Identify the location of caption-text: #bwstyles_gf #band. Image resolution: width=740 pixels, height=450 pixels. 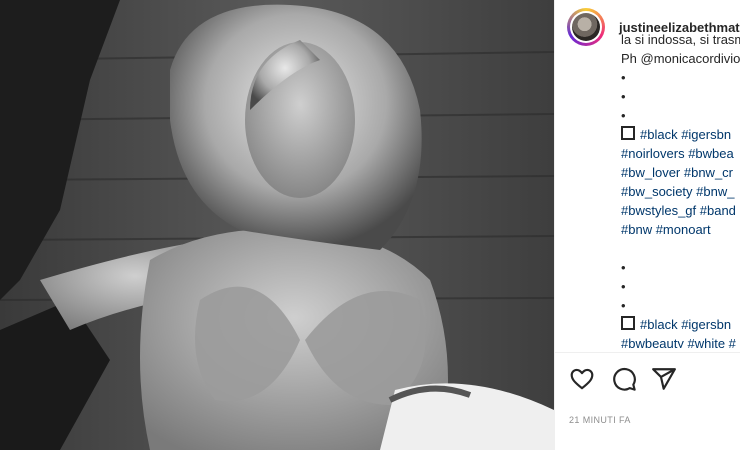
(678, 210).